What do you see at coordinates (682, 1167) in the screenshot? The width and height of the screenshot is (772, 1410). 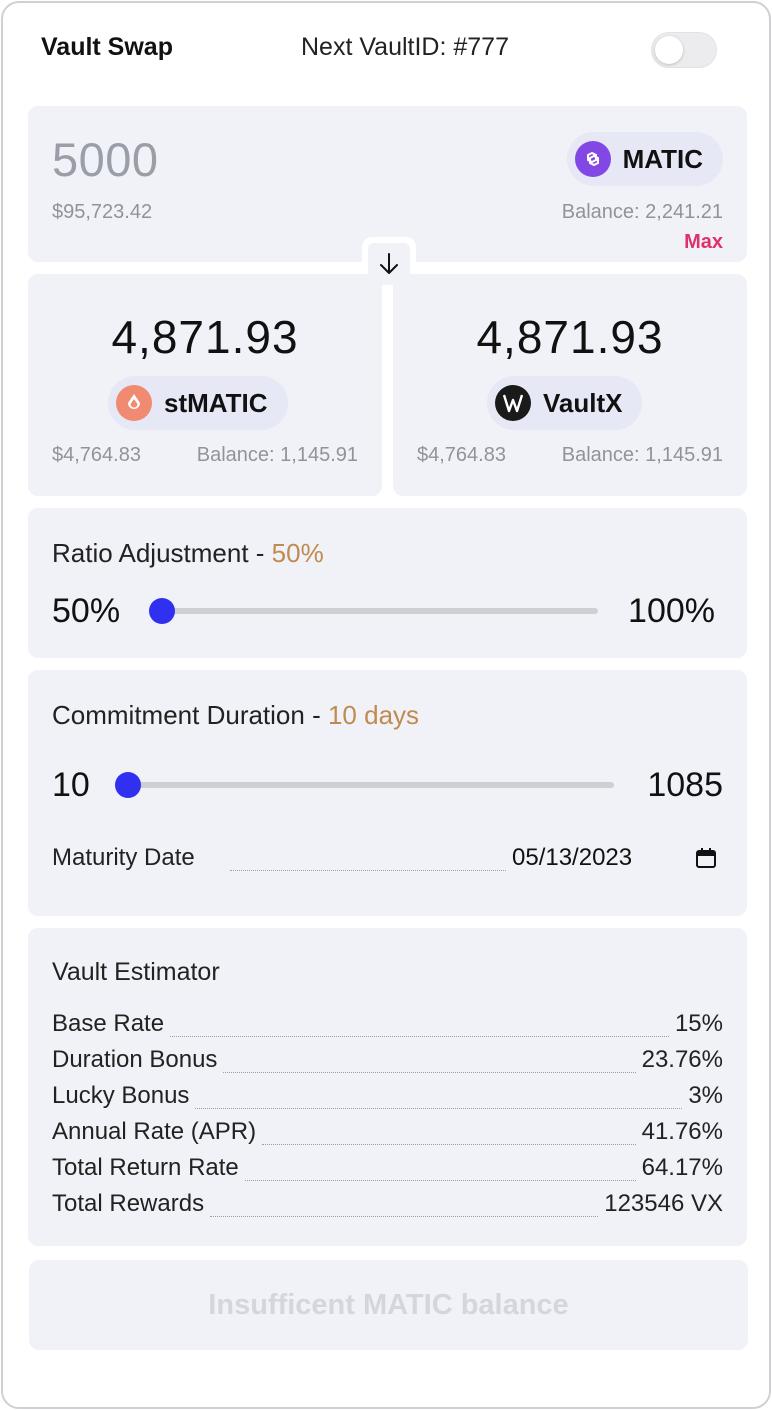 I see `estimator-row-value: 64.17%` at bounding box center [682, 1167].